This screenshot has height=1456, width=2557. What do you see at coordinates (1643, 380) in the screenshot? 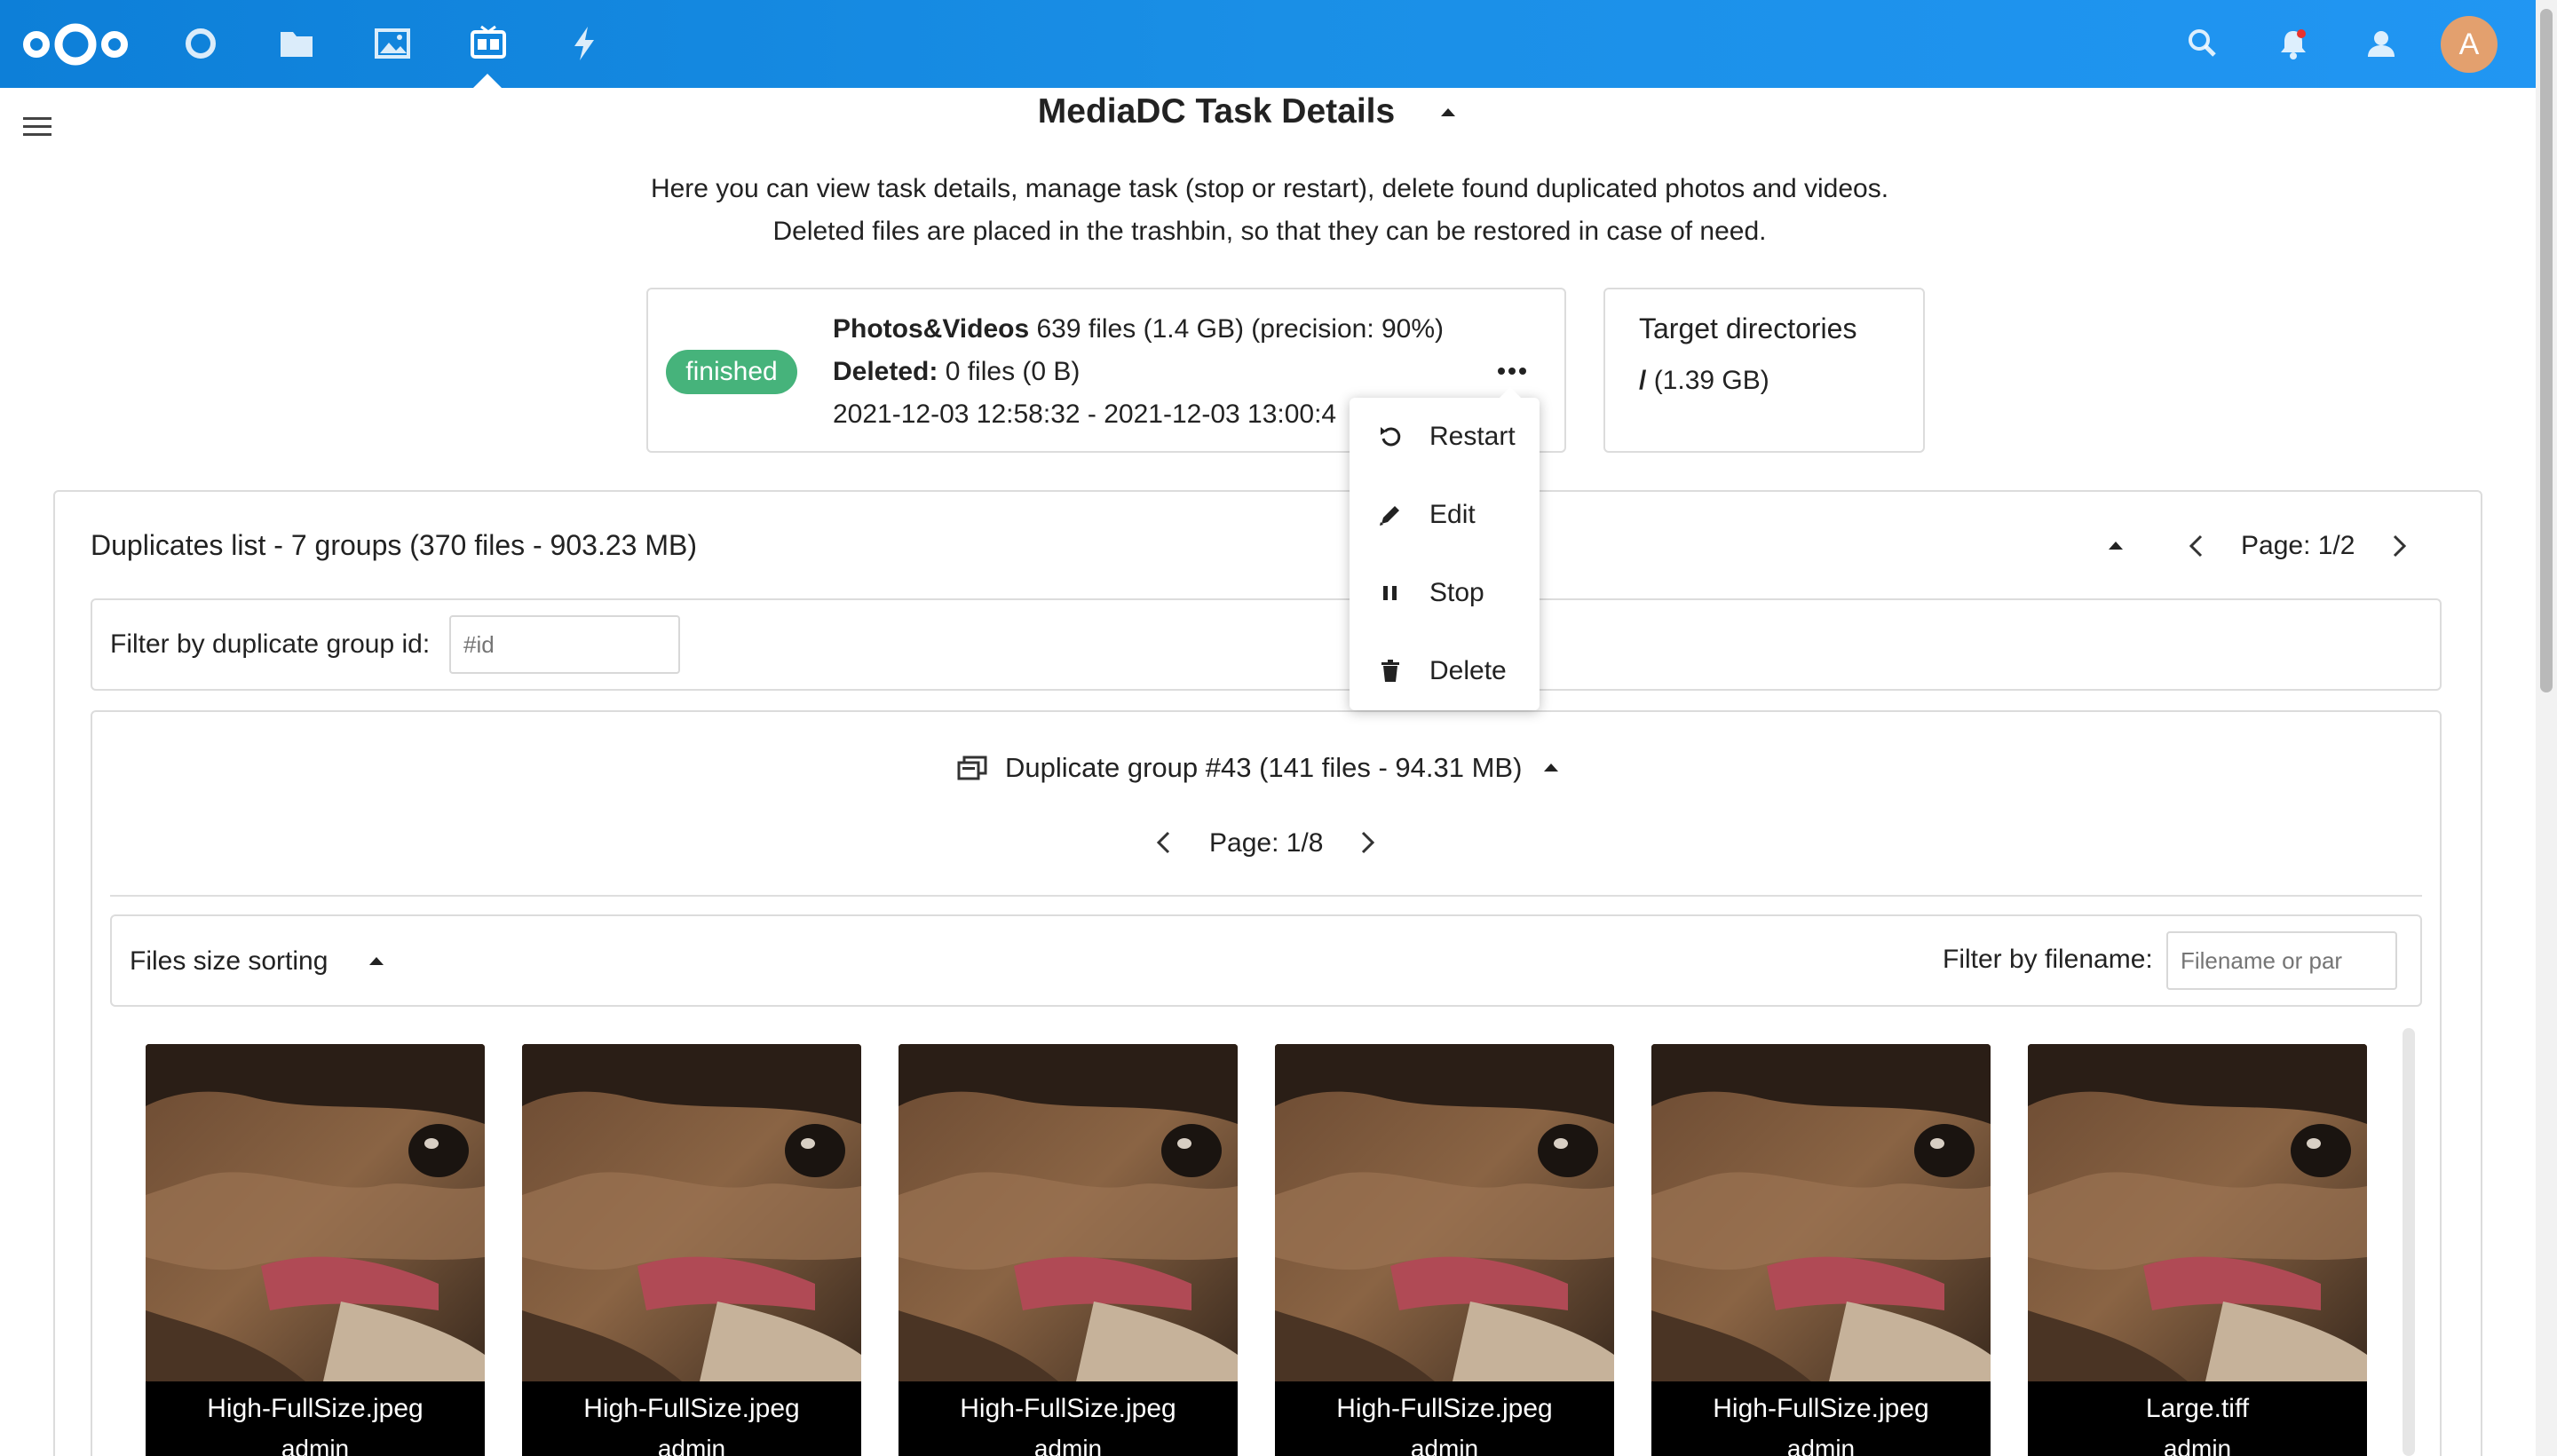
I see `target-directory-path: /` at bounding box center [1643, 380].